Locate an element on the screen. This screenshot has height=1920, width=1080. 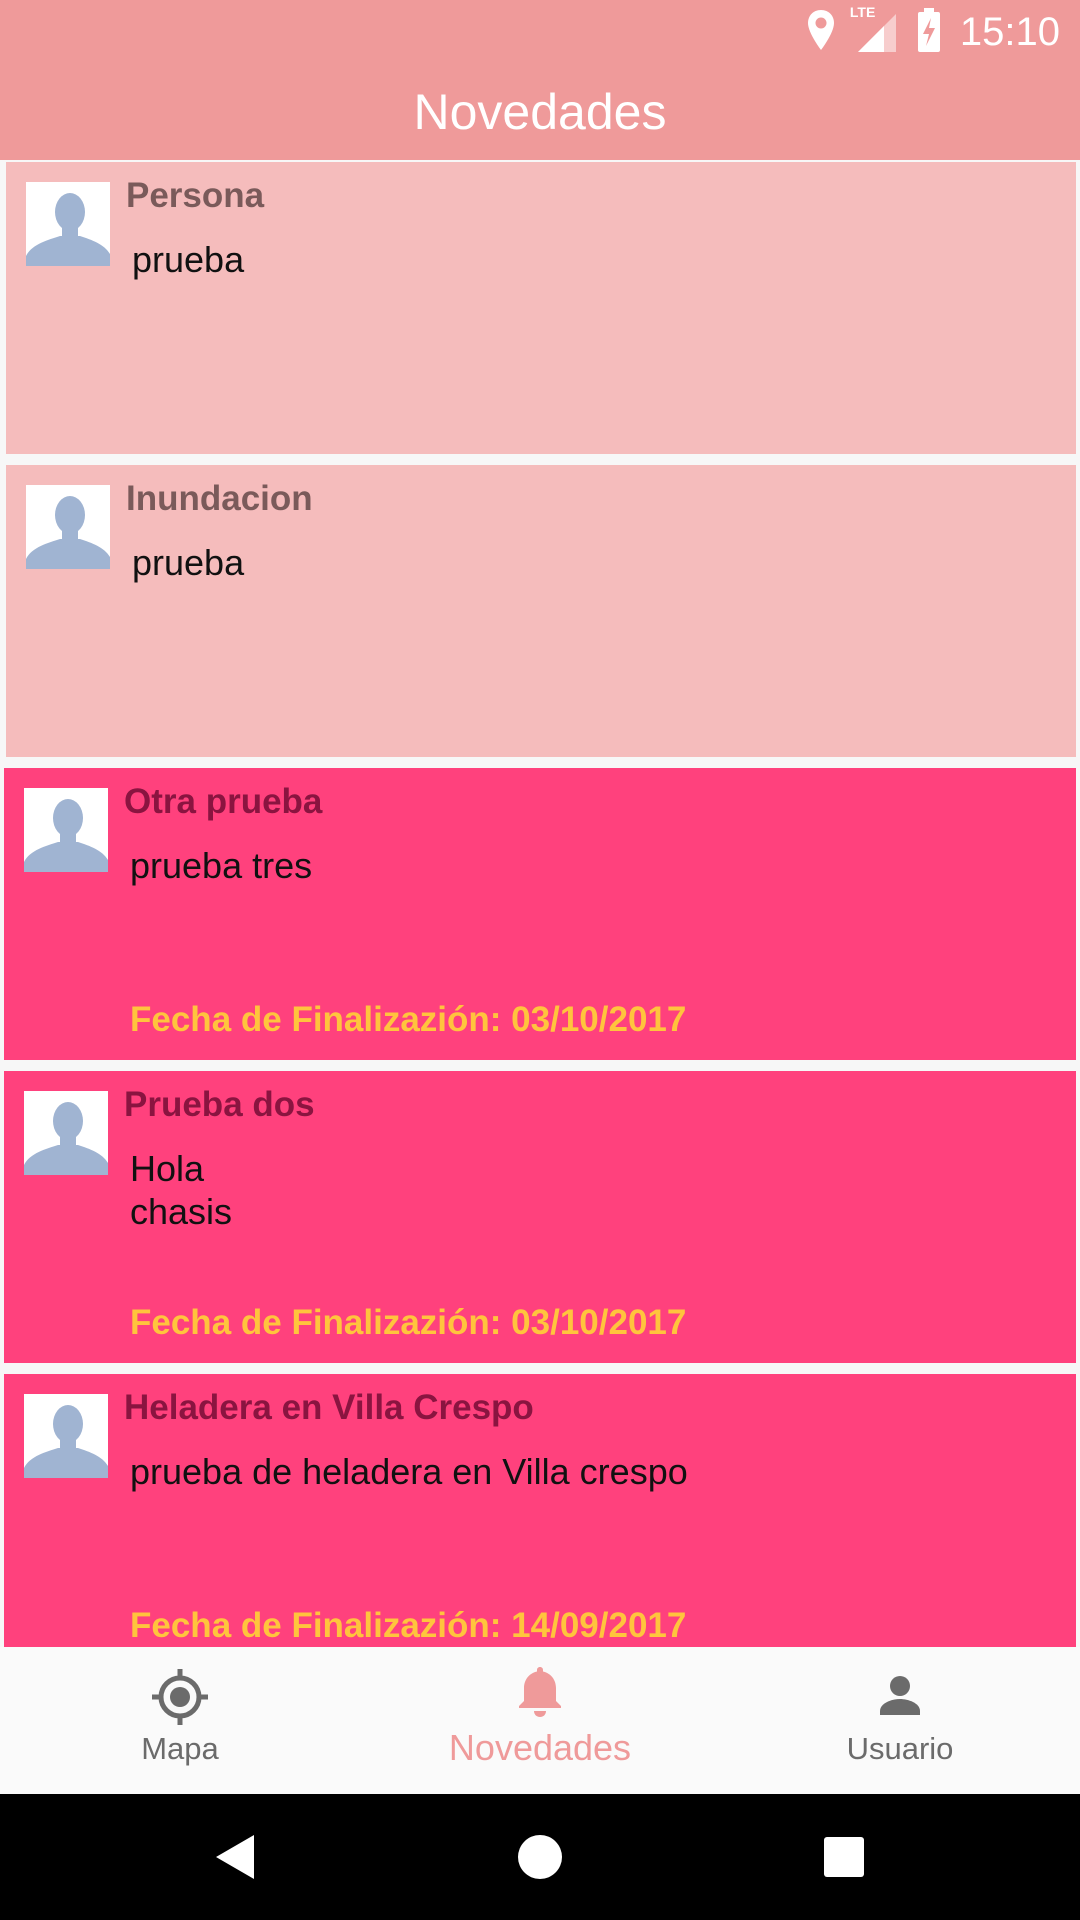
bottom-navigation: Mapa Novedades Usuario is located at coordinates (540, 1720).